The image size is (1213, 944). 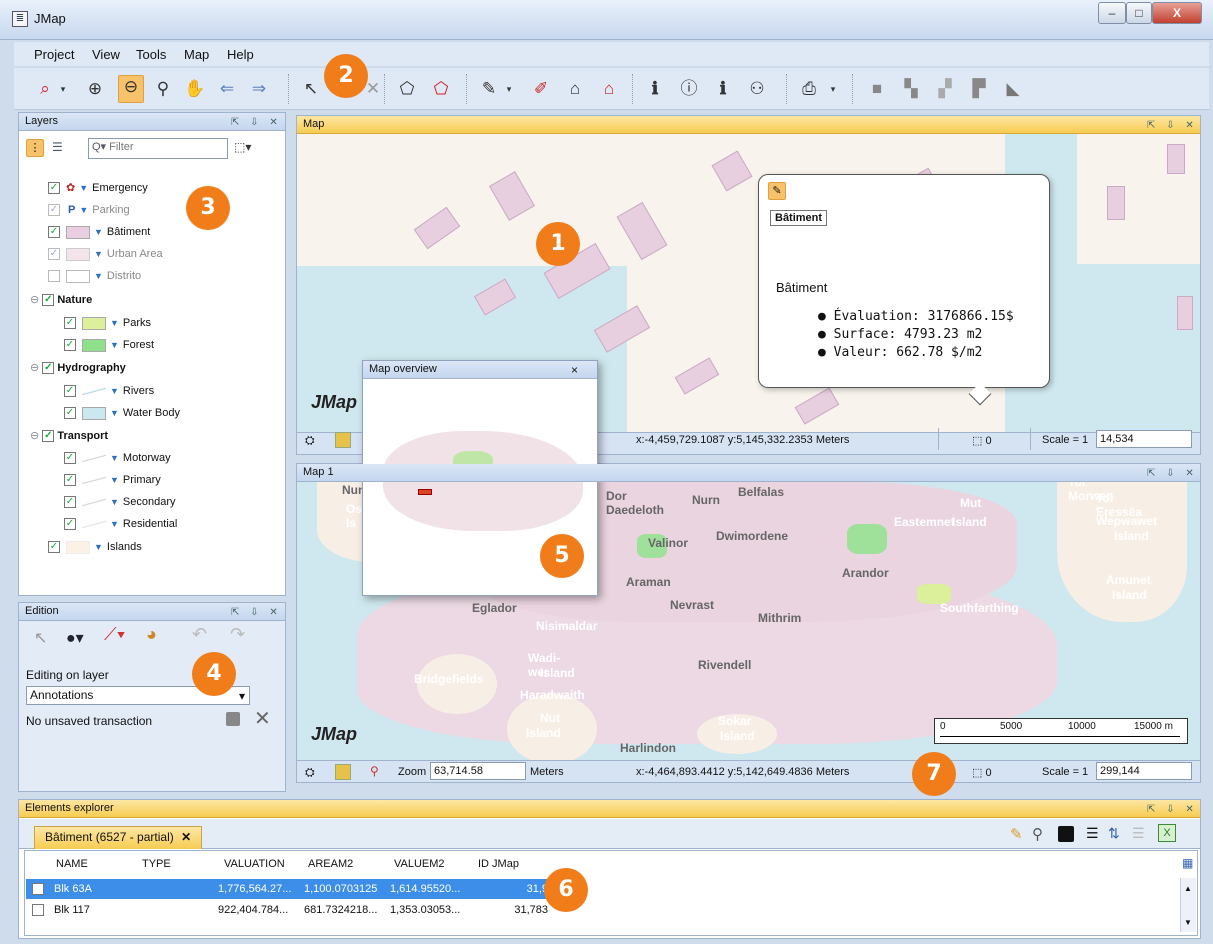 I want to click on layer-item-parks: ✓ ▼ Parks, so click(x=107, y=326).